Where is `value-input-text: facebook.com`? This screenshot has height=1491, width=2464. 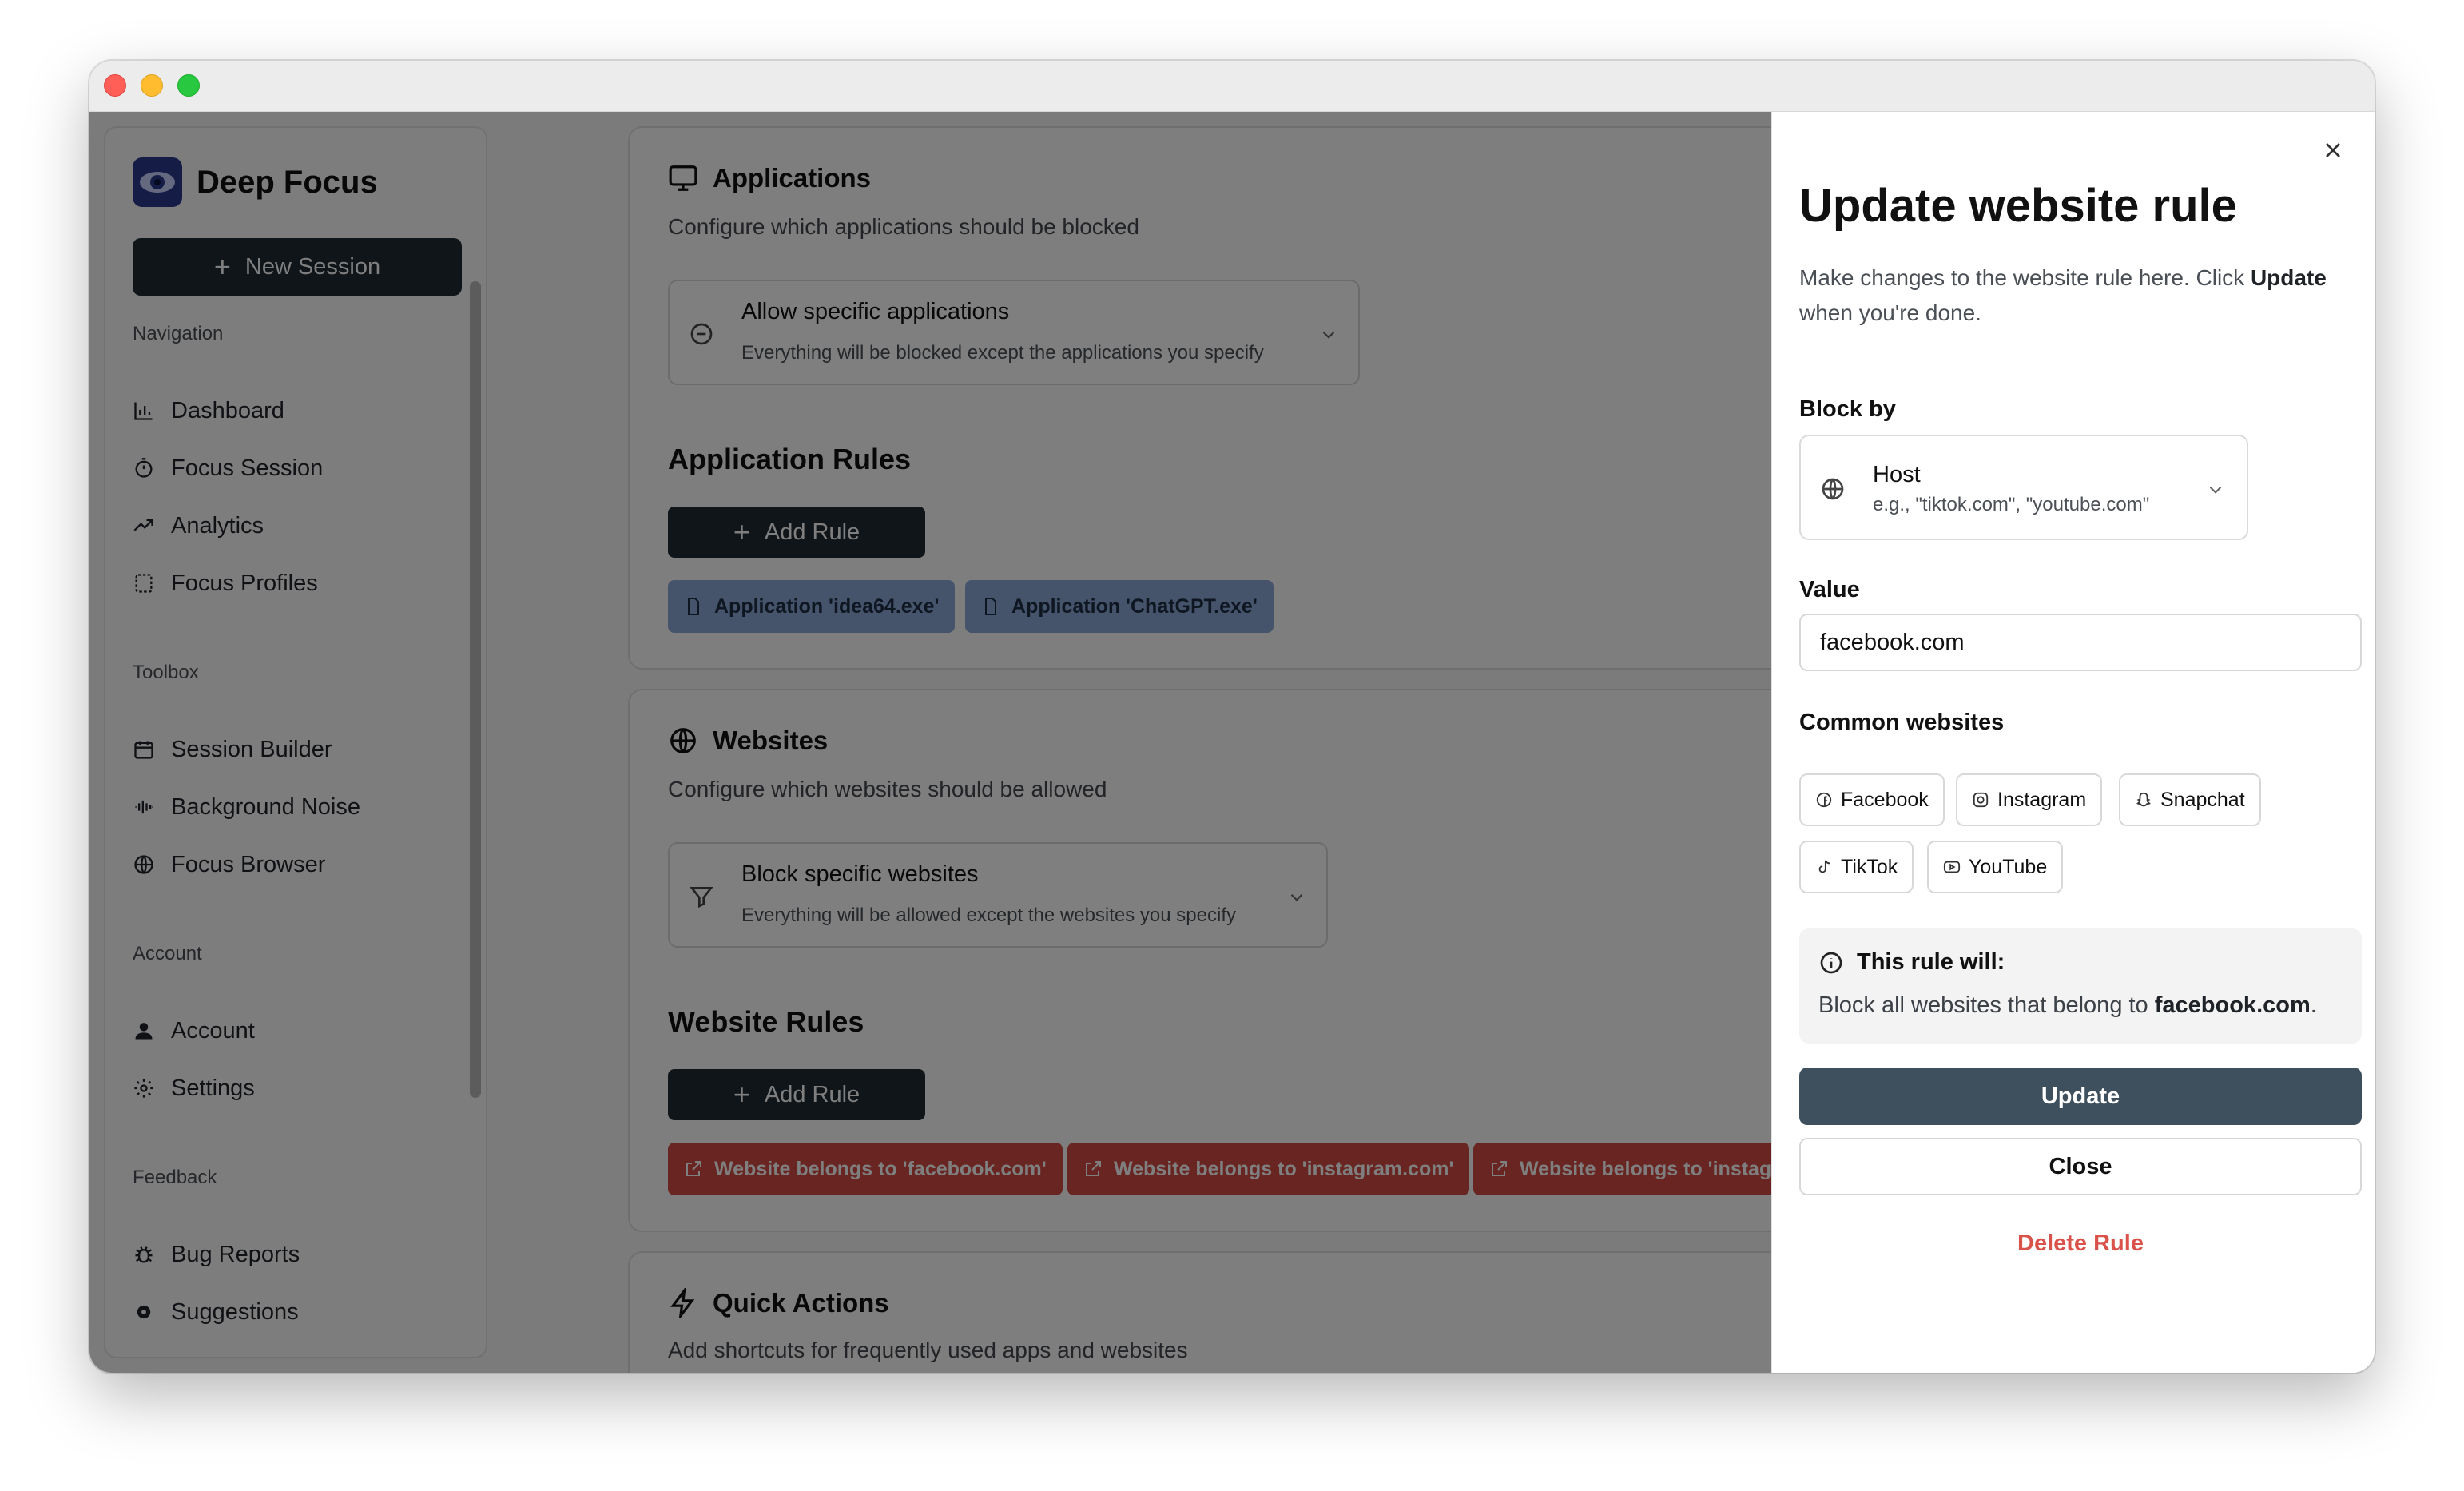 value-input-text: facebook.com is located at coordinates (1893, 642).